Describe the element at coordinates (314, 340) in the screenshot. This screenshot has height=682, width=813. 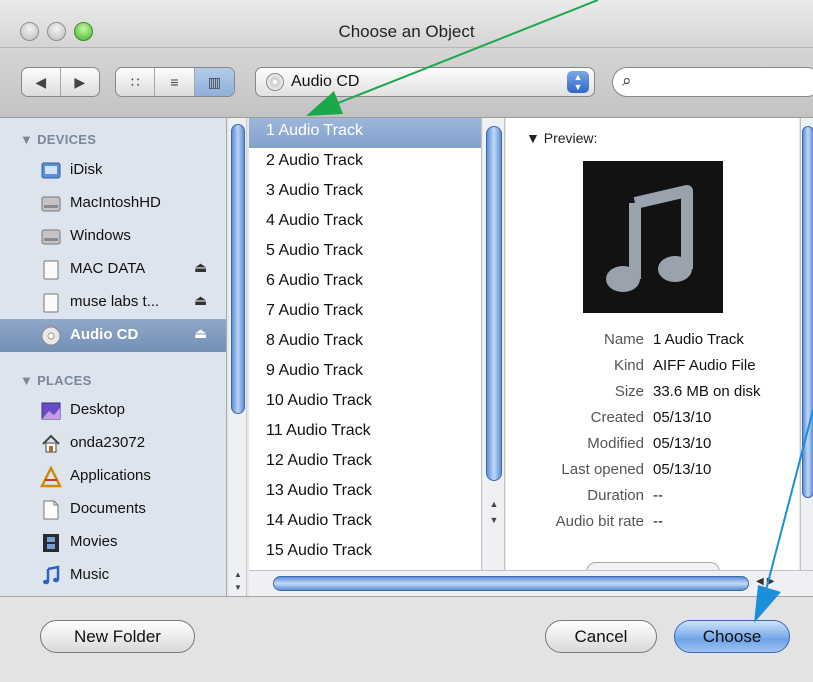
I see `track-label: 8 Audio Track` at that location.